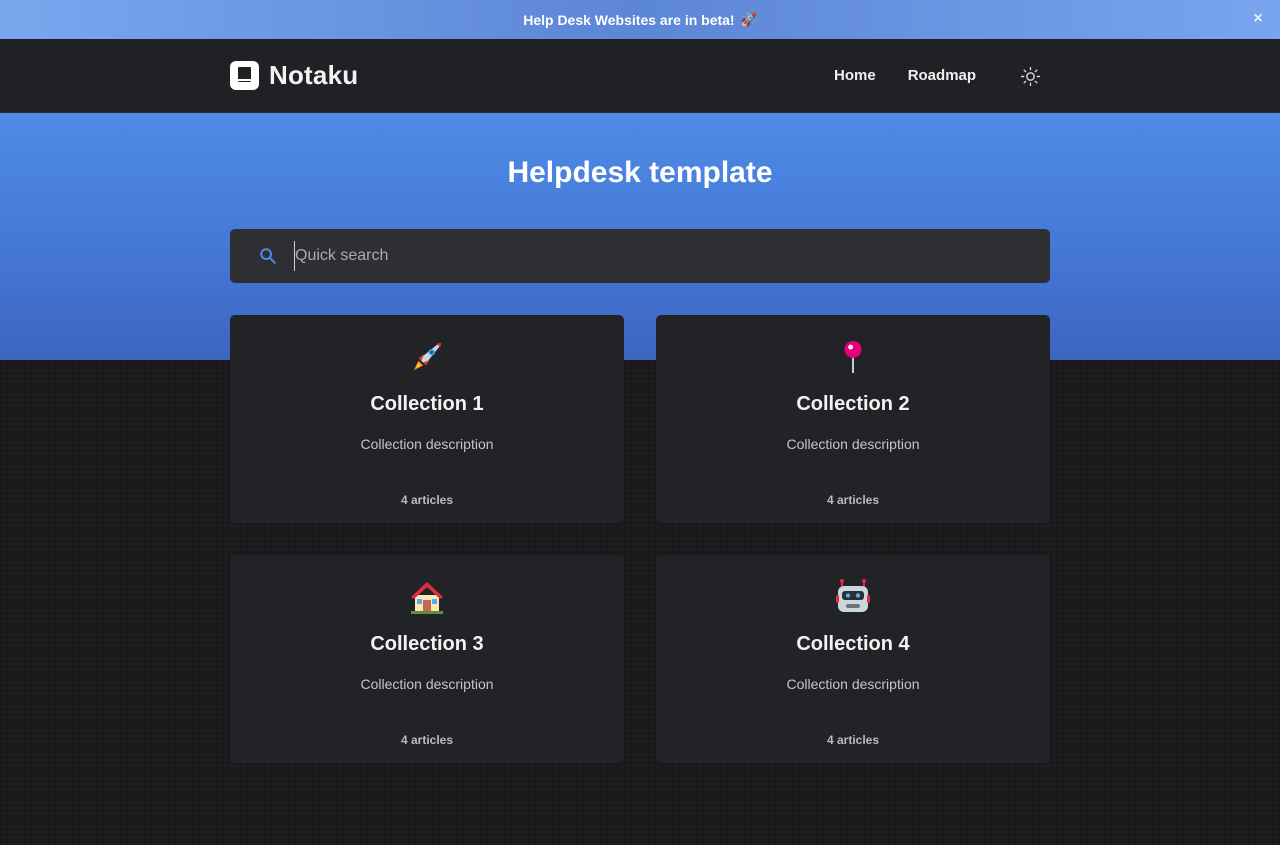 This screenshot has height=845, width=1280. What do you see at coordinates (314, 75) in the screenshot?
I see `logo-text: Notaku` at bounding box center [314, 75].